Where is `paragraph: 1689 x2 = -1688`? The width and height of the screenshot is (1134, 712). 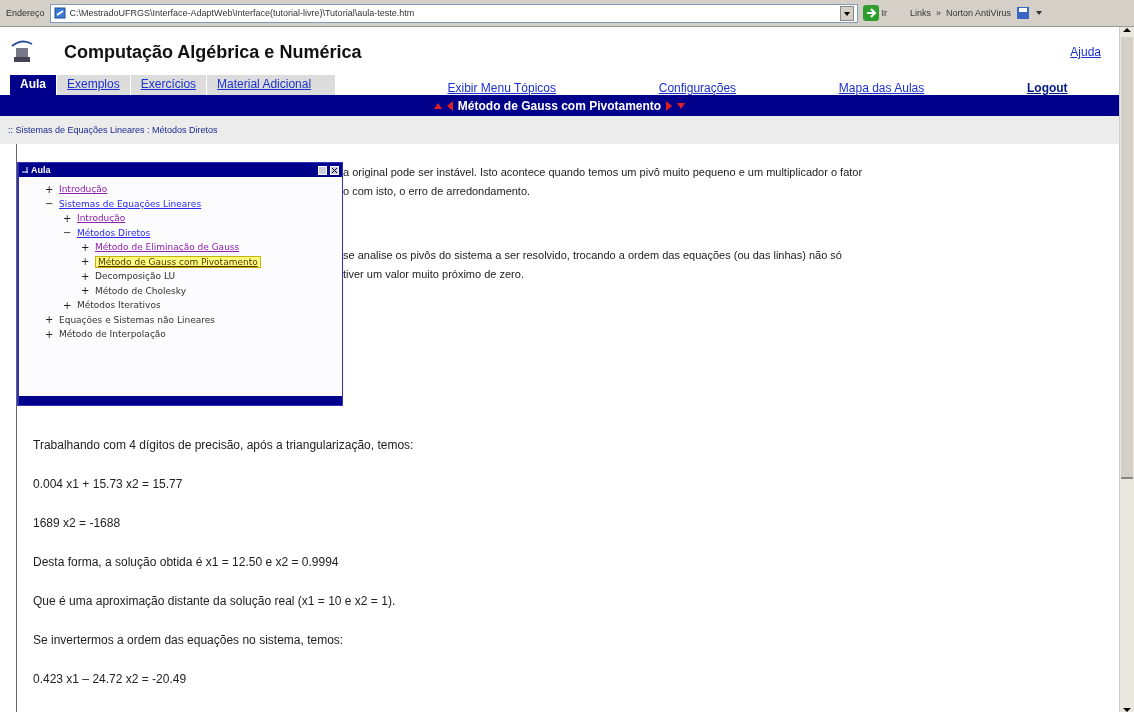
paragraph: 1689 x2 = -1688 is located at coordinates (77, 523).